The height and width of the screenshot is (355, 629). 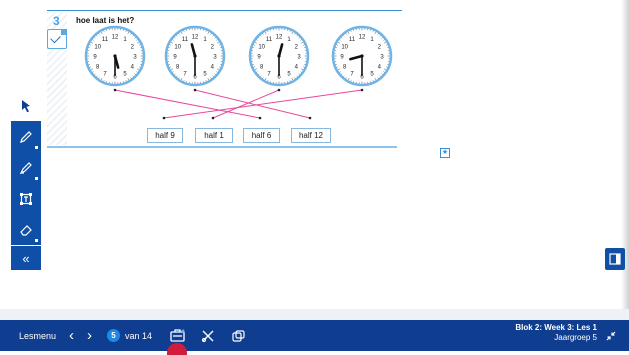 I want to click on highlighter-icon, so click(x=26, y=168).